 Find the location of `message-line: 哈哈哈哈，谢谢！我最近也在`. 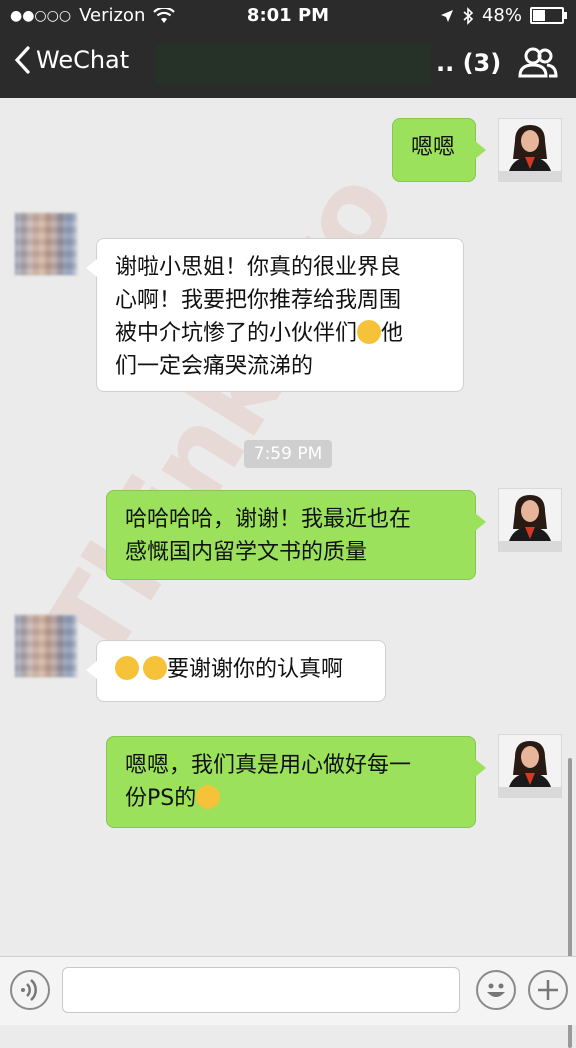

message-line: 哈哈哈哈，谢谢！我最近也在 is located at coordinates (268, 519).